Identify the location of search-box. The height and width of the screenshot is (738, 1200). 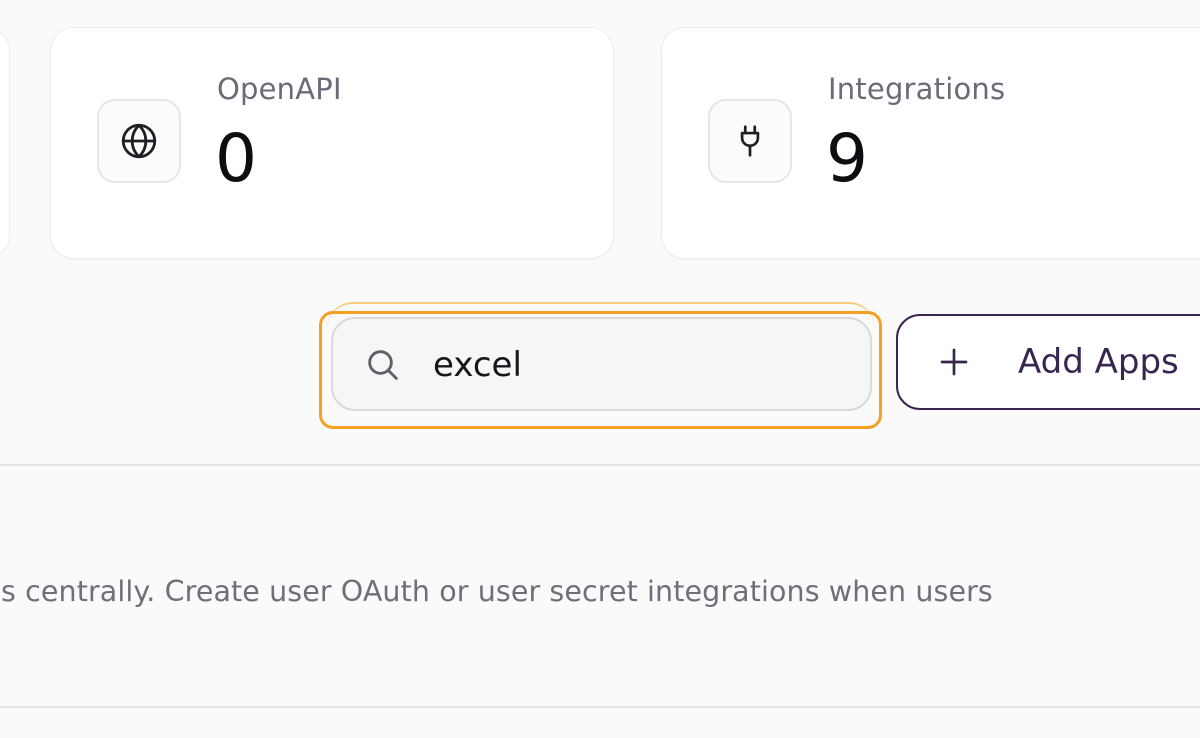
(601, 364).